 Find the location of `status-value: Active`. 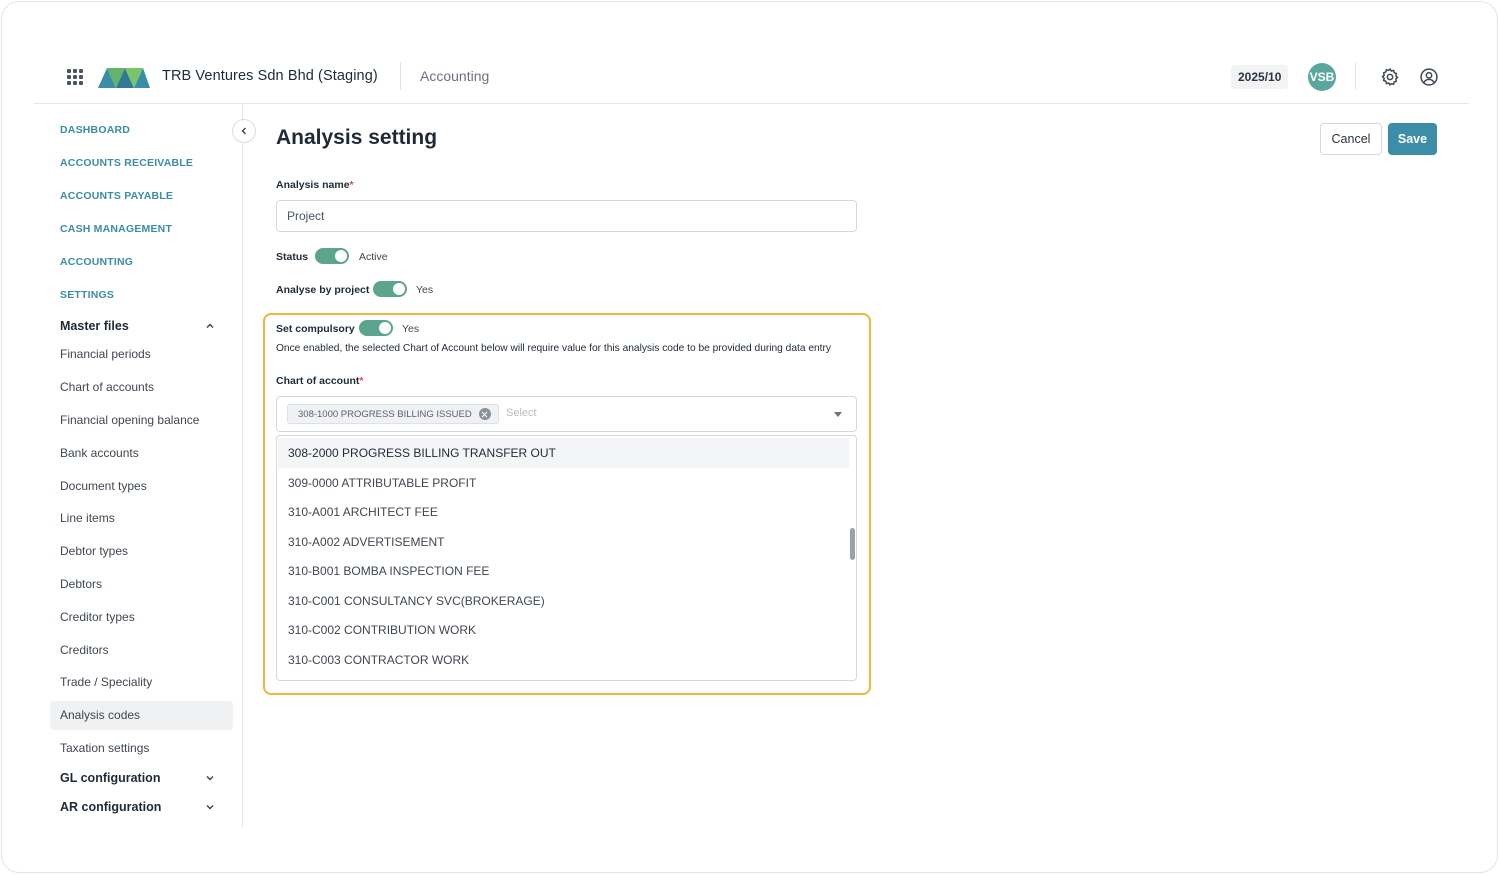

status-value: Active is located at coordinates (373, 257).